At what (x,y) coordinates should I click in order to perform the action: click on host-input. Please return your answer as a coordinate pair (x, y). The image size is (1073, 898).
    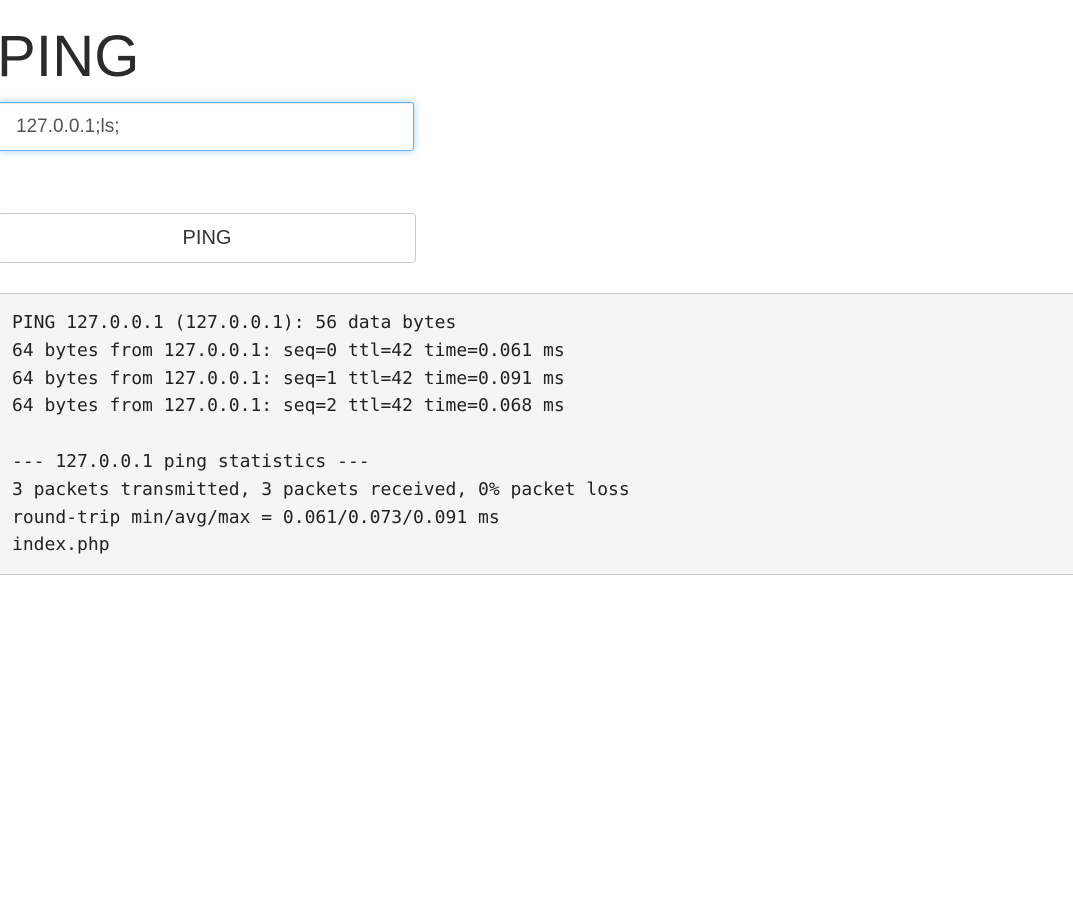
    Looking at the image, I should click on (207, 126).